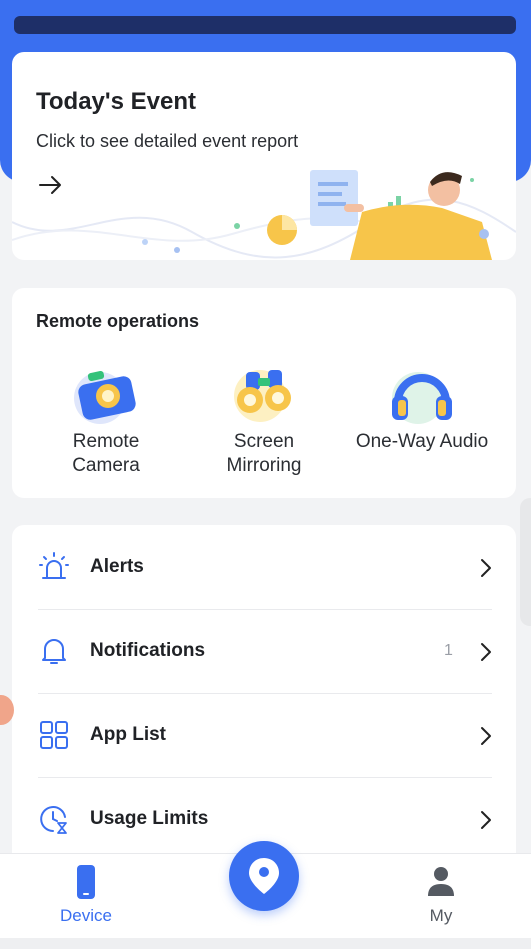 Image resolution: width=531 pixels, height=949 pixels. I want to click on nav-my-label: My, so click(441, 915).